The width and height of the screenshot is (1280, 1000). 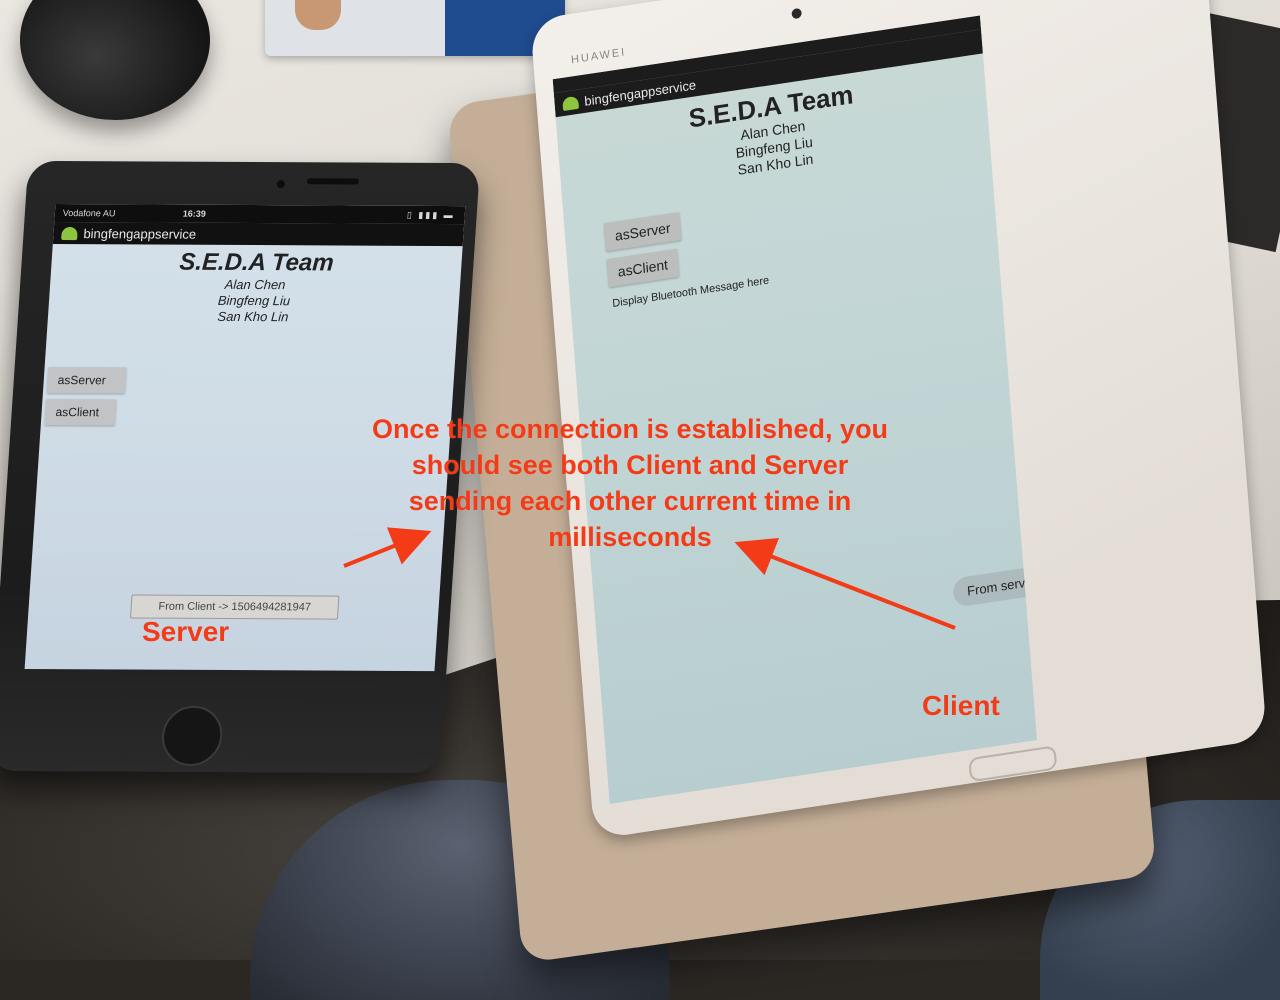 I want to click on caption-line: milliseconds, so click(x=630, y=537).